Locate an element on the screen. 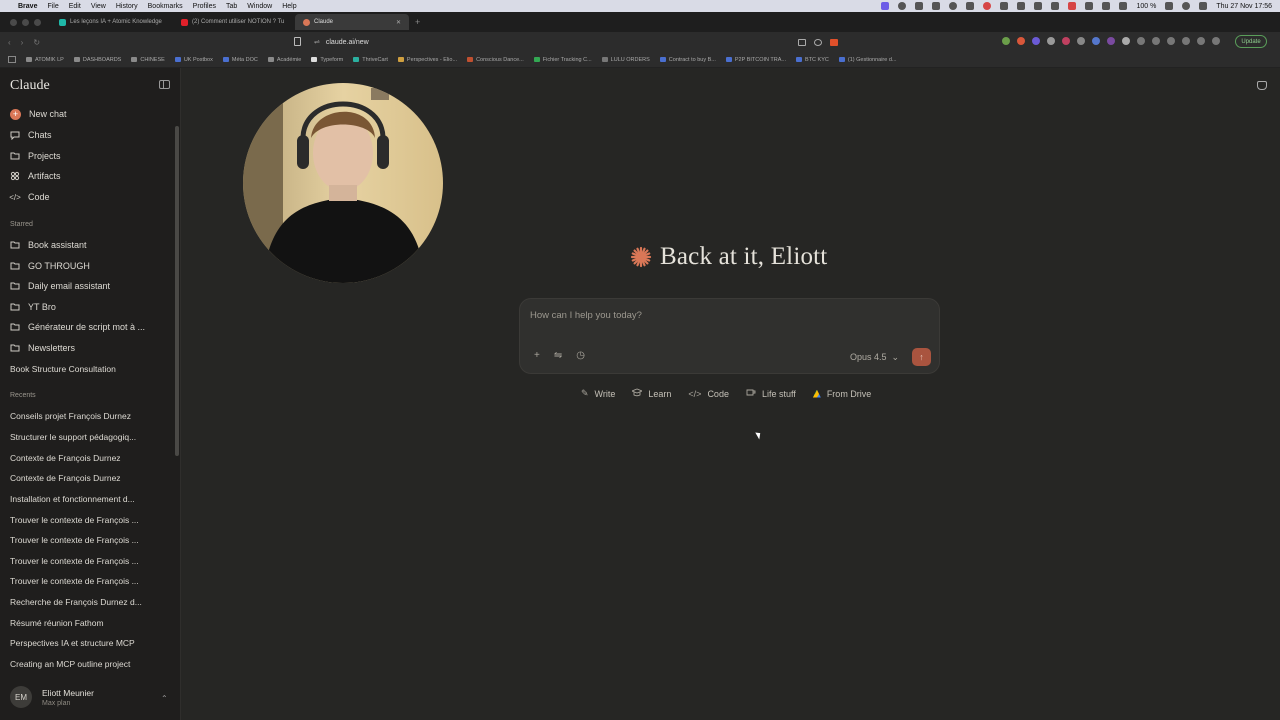 The height and width of the screenshot is (720, 1280). update-button: Update is located at coordinates (1251, 41).